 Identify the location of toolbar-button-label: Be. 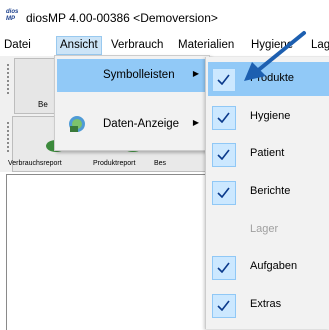
(43, 104).